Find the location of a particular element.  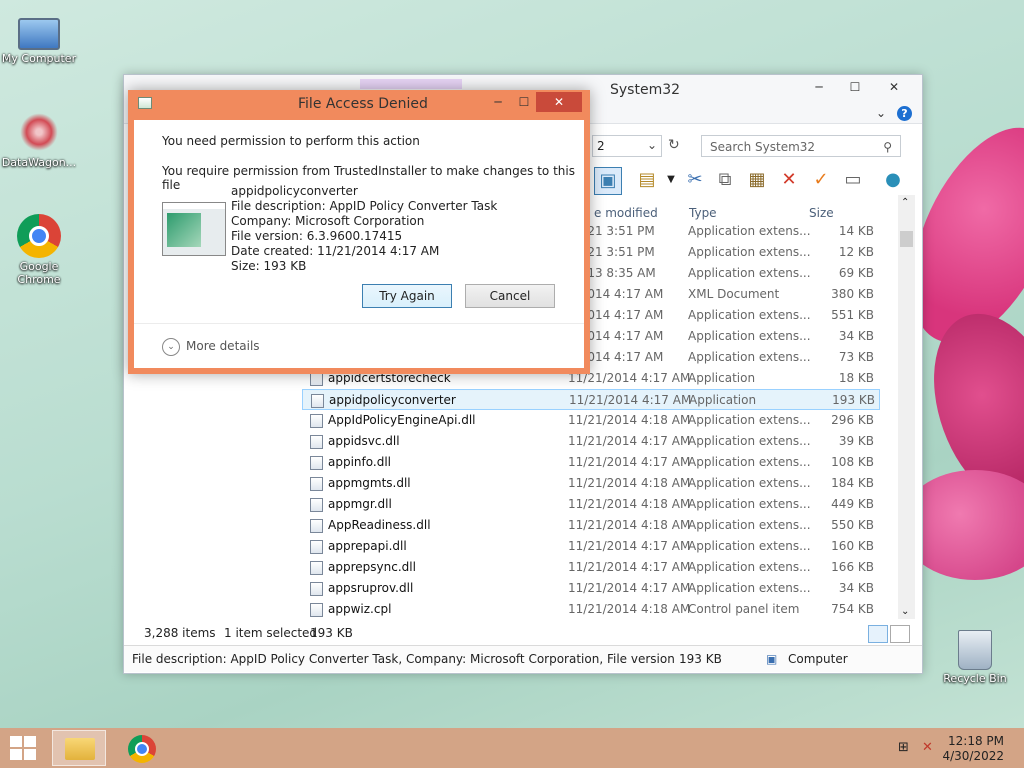

size-cell: 39 KB is located at coordinates (856, 441).